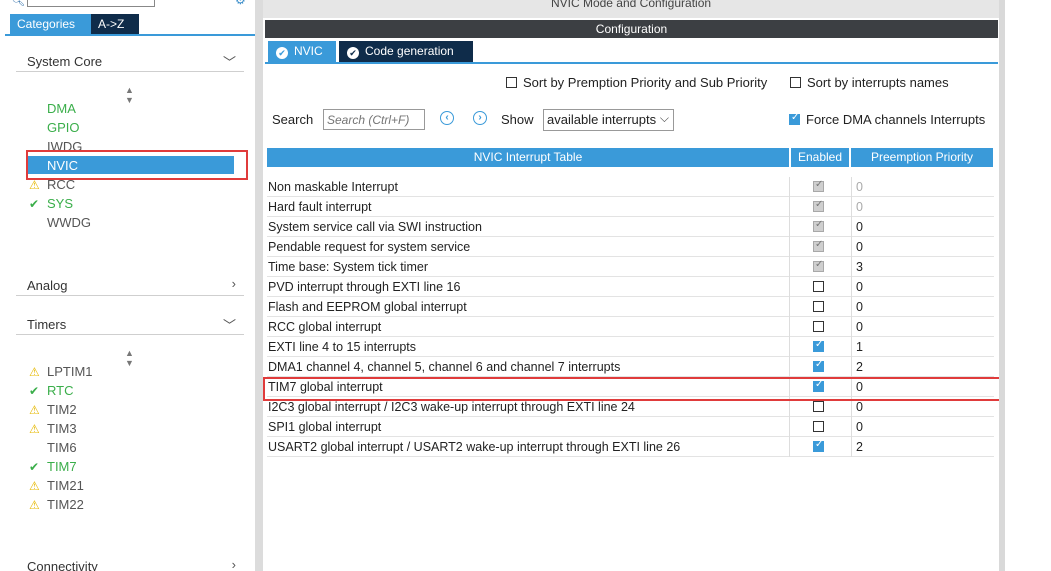  What do you see at coordinates (62, 447) in the screenshot?
I see `category-item-label: TIM6` at bounding box center [62, 447].